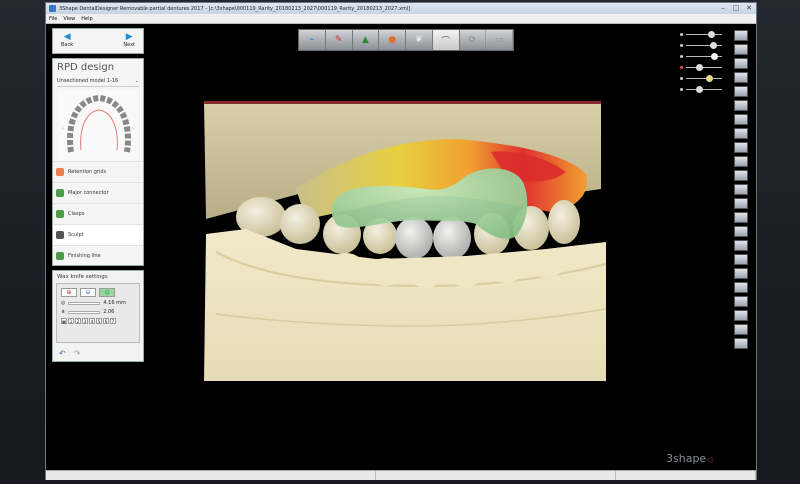  Describe the element at coordinates (300, 224) in the screenshot. I see `upper-premolar-left` at that location.